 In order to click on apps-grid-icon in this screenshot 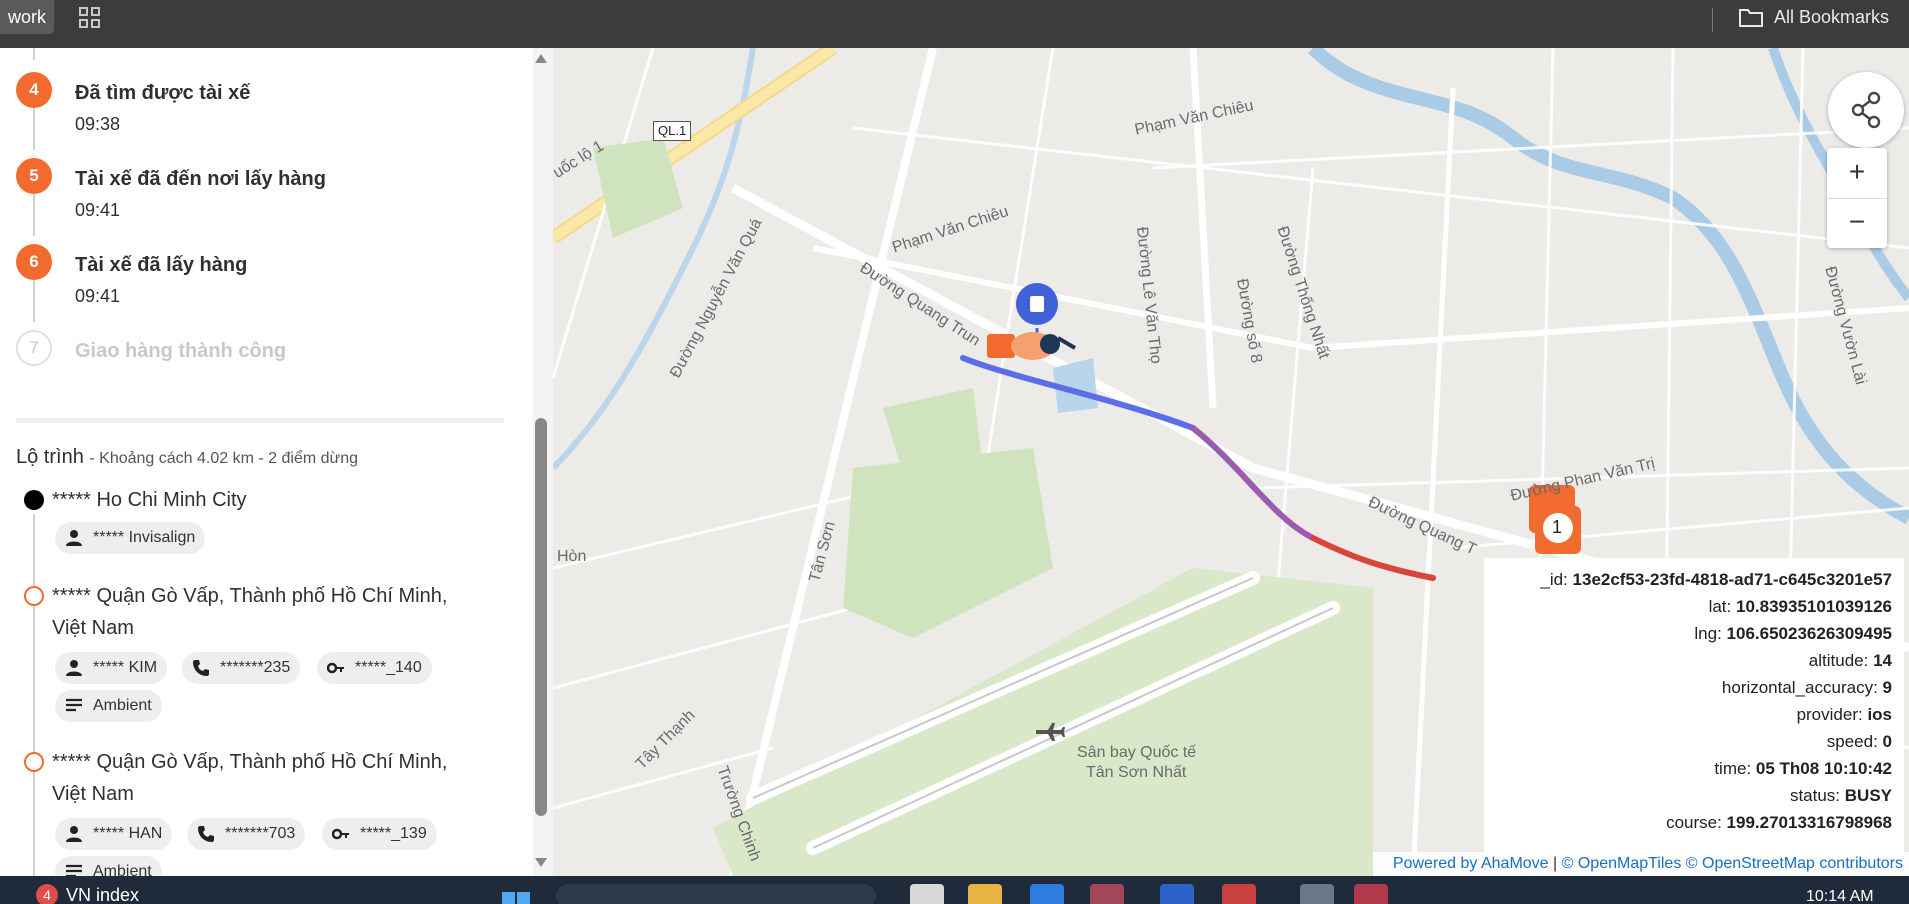, I will do `click(90, 18)`.